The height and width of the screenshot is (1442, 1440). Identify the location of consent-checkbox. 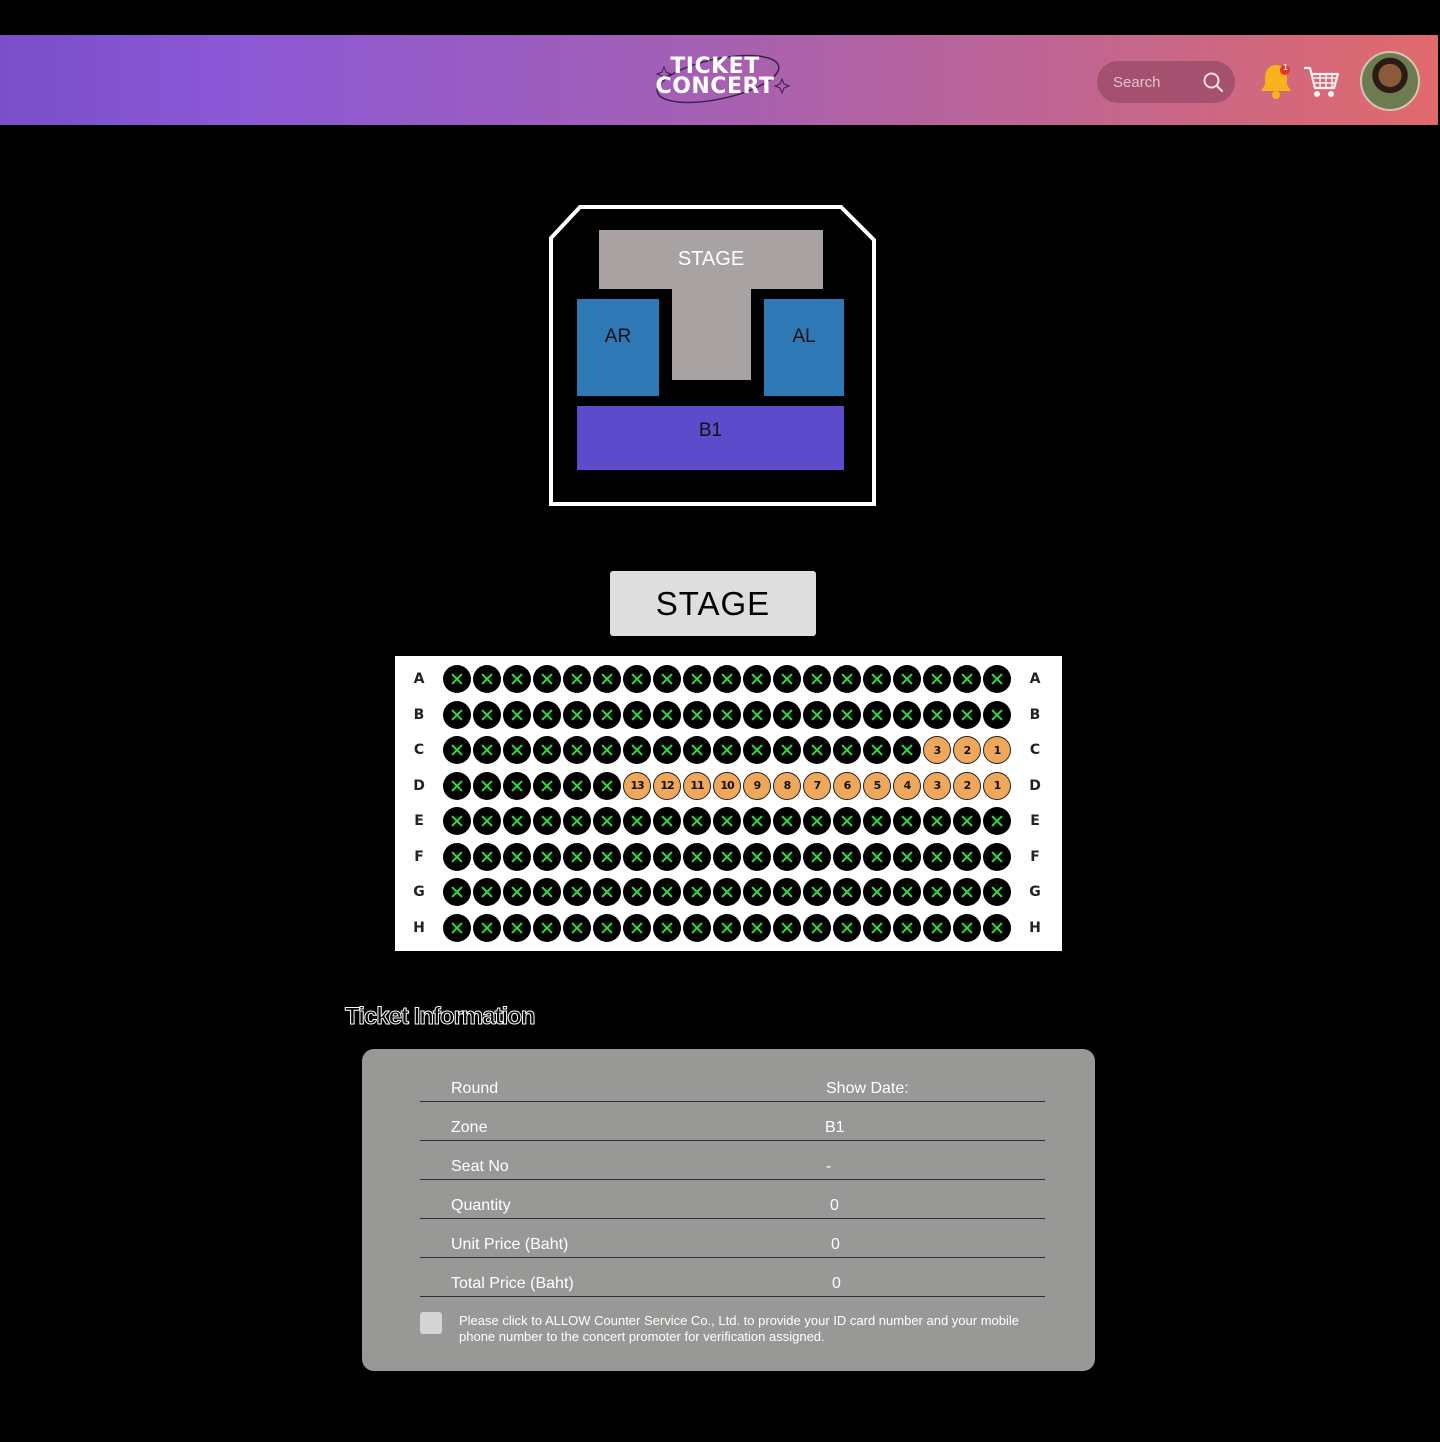
(431, 1323).